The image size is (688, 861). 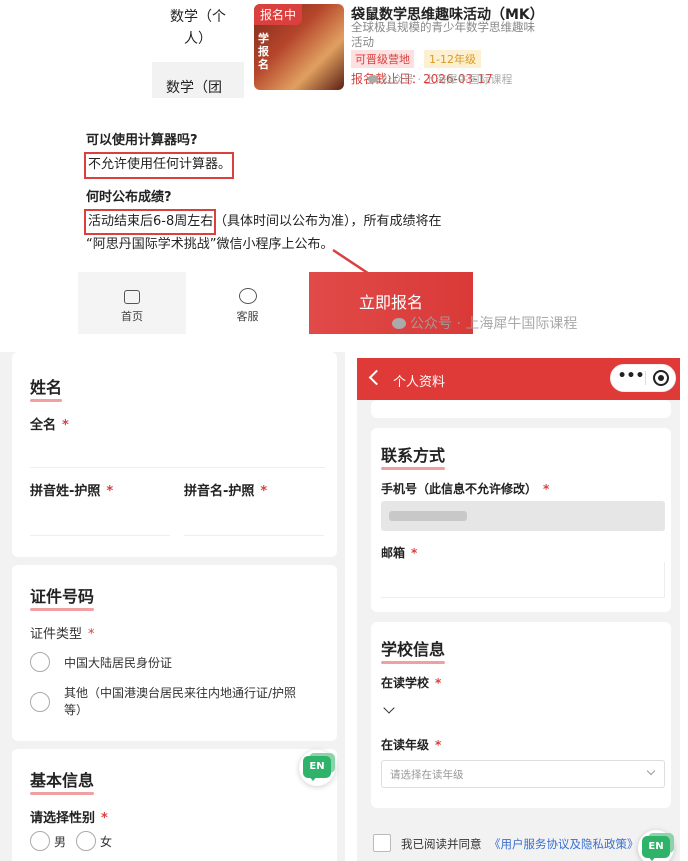 What do you see at coordinates (299, 47) in the screenshot?
I see `activity-thumbnail: 报名中 学报名` at bounding box center [299, 47].